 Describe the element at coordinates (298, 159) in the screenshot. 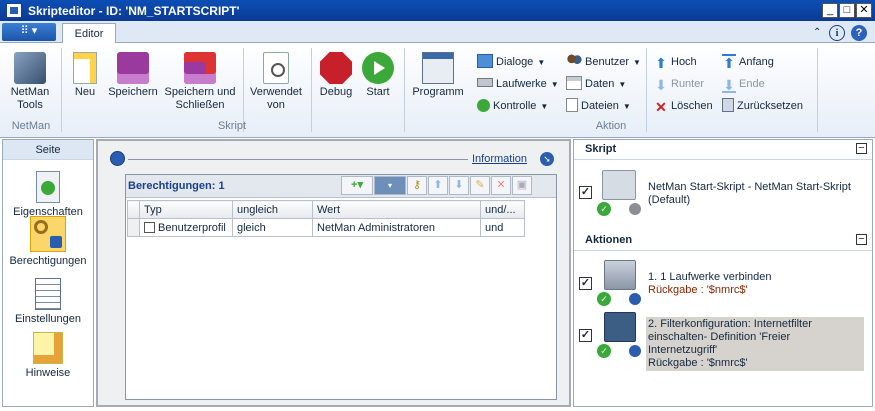

I see `header-divider` at that location.